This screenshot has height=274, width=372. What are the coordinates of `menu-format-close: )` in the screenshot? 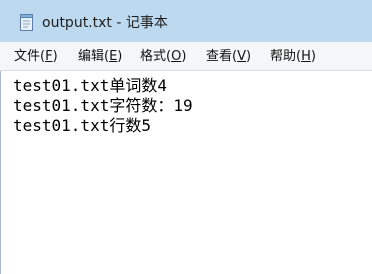 It's located at (184, 56).